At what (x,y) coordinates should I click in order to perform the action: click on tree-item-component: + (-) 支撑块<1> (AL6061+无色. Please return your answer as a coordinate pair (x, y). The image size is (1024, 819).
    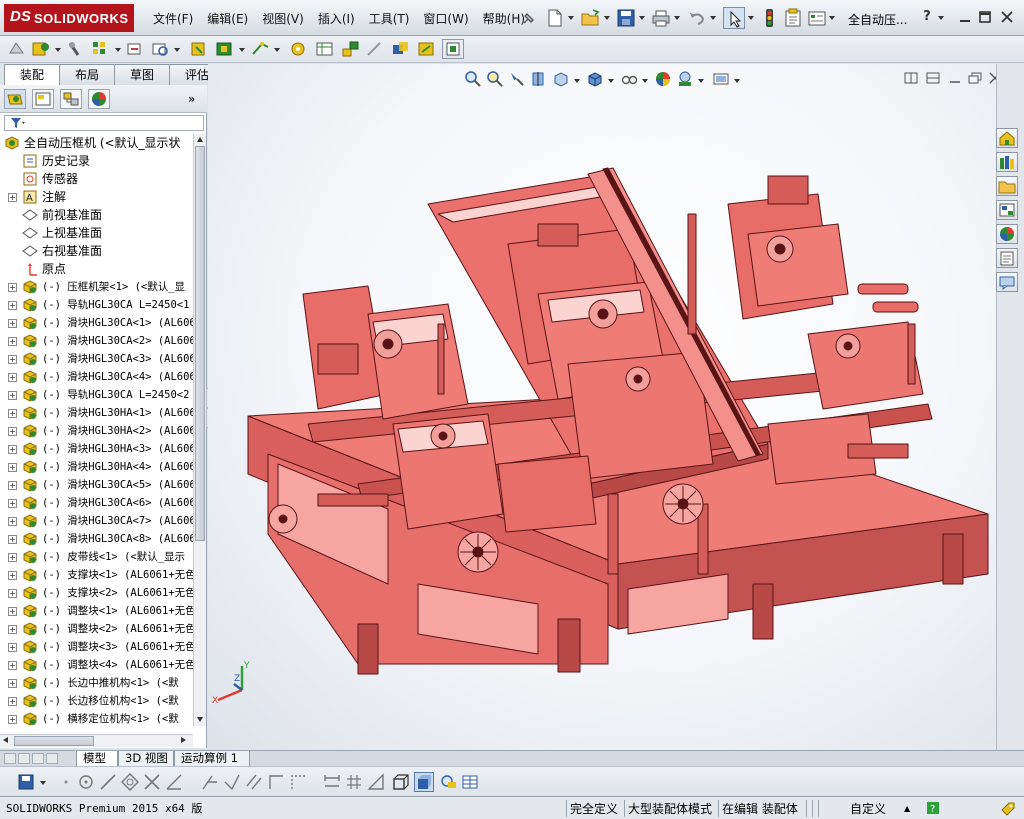
    Looking at the image, I should click on (96, 575).